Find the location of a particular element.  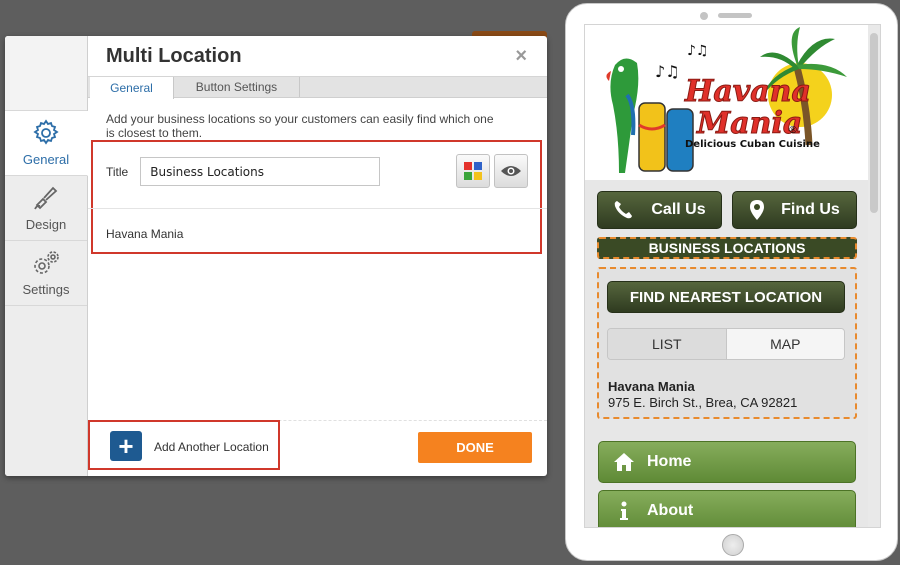

plus-icon: + is located at coordinates (126, 446).